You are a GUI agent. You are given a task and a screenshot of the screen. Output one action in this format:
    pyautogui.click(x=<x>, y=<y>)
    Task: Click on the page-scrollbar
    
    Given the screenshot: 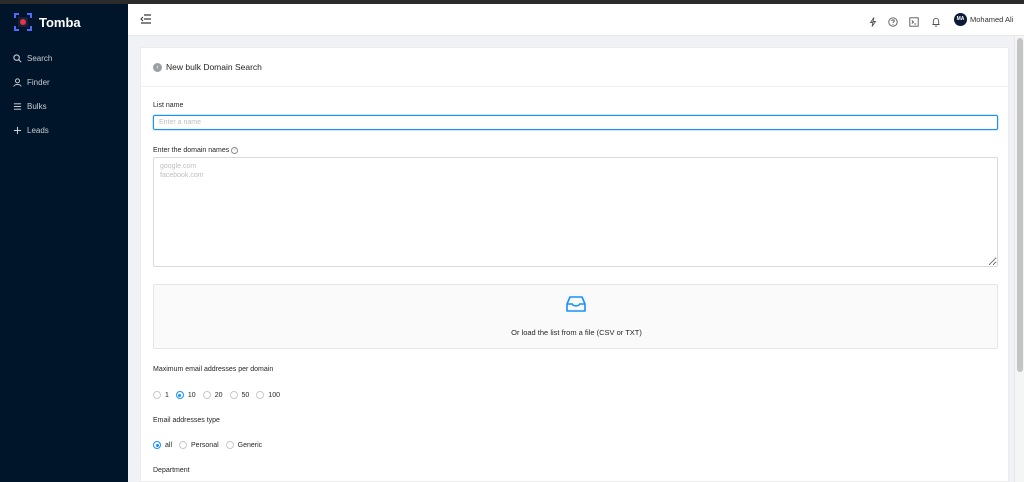 What is the action you would take?
    pyautogui.click(x=1019, y=259)
    